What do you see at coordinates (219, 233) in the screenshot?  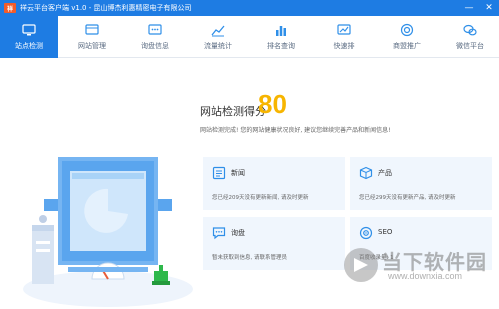 I see `chat-bubble-icon` at bounding box center [219, 233].